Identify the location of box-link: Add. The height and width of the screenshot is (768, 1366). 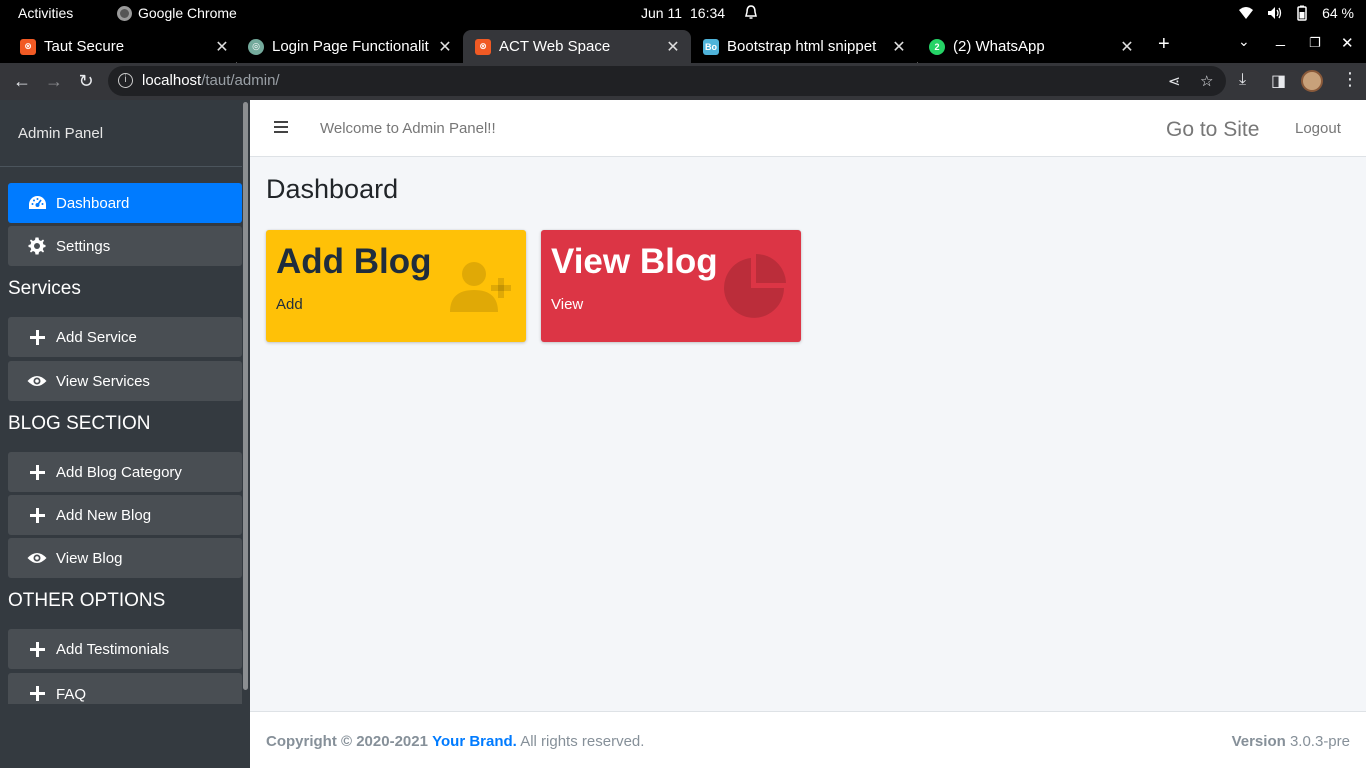
(289, 304).